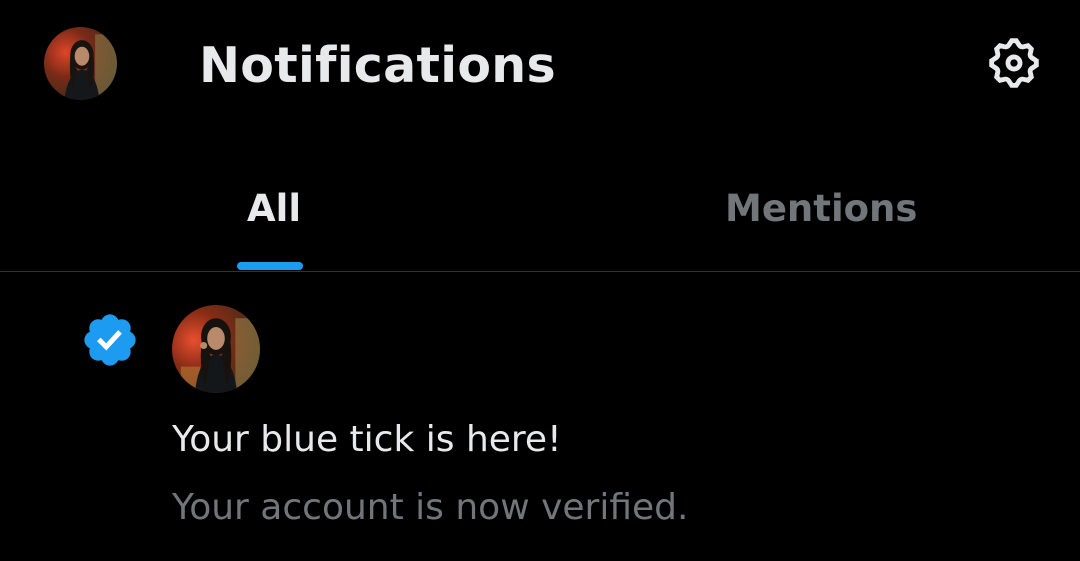 The image size is (1080, 561). What do you see at coordinates (274, 208) in the screenshot?
I see `tab-all-label: All` at bounding box center [274, 208].